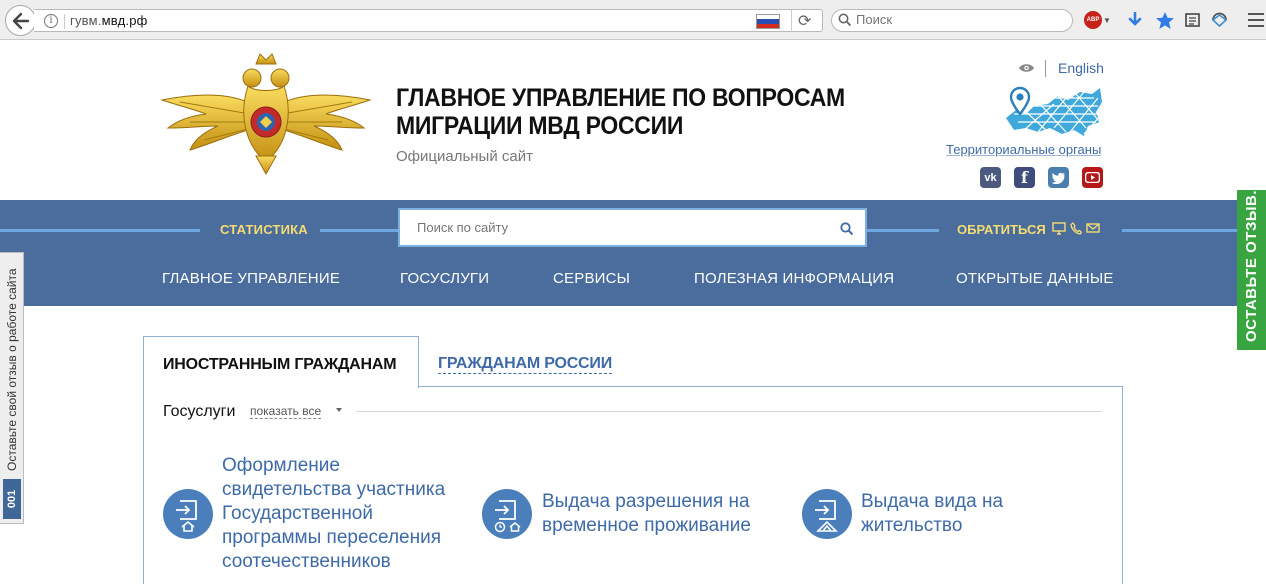 The image size is (1266, 584). Describe the element at coordinates (1081, 68) in the screenshot. I see `english-link: English` at that location.